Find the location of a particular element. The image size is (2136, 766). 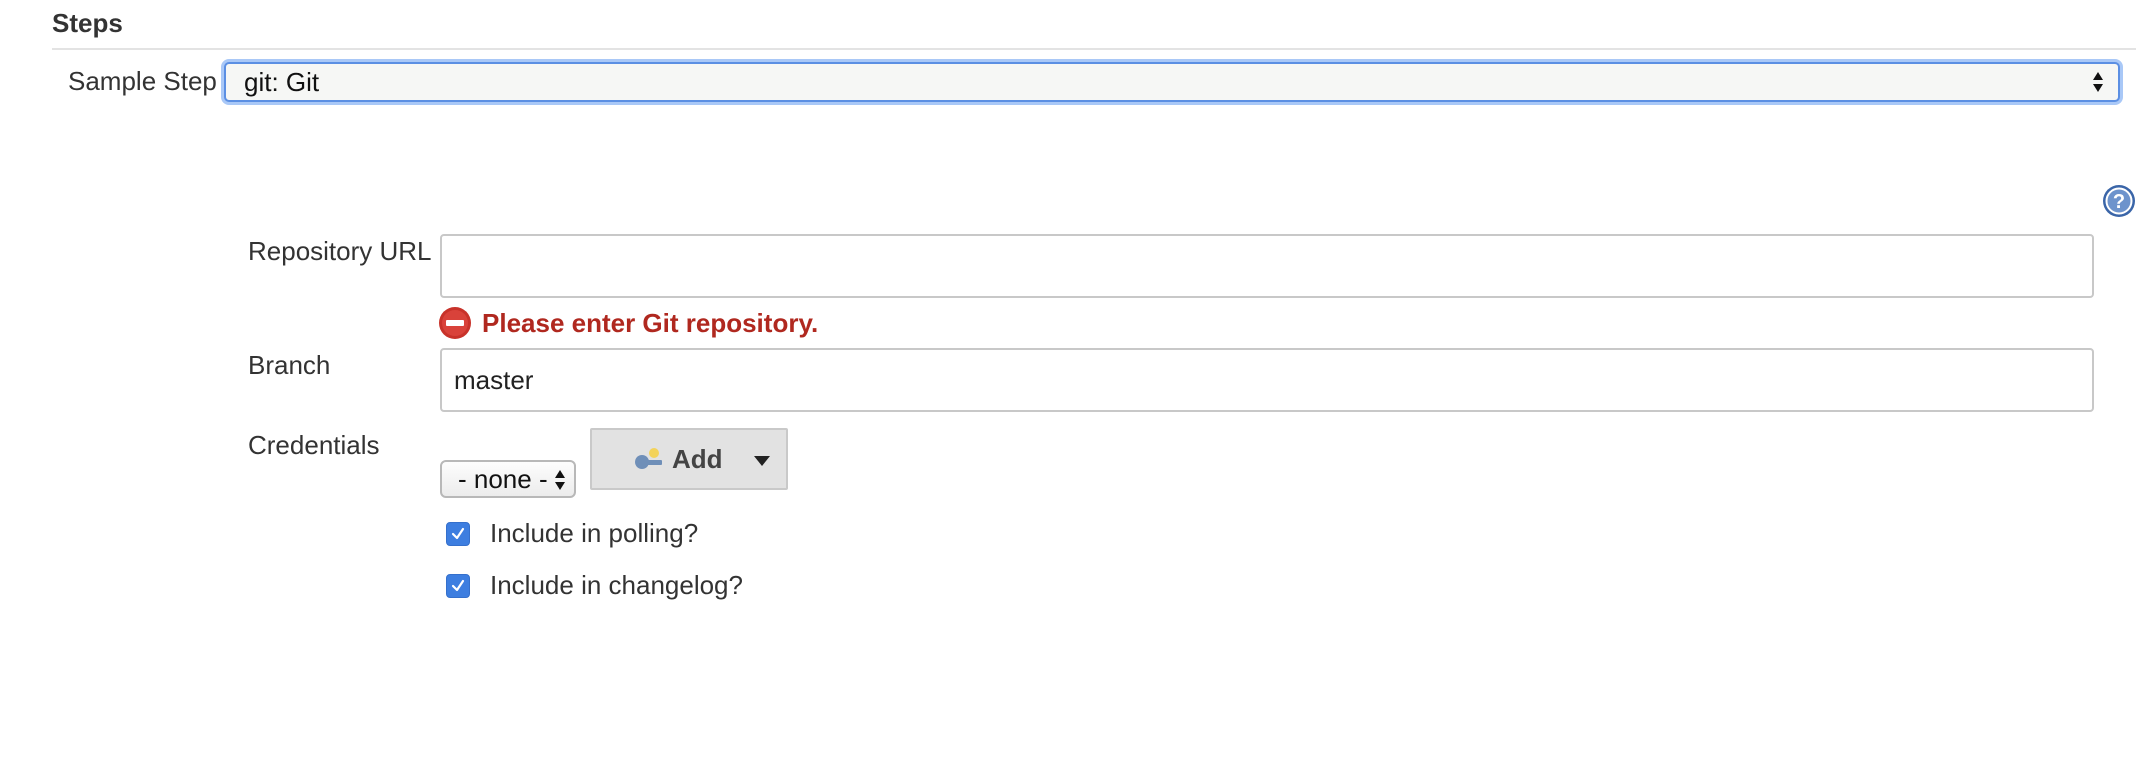

branch-label: Branch is located at coordinates (289, 365).